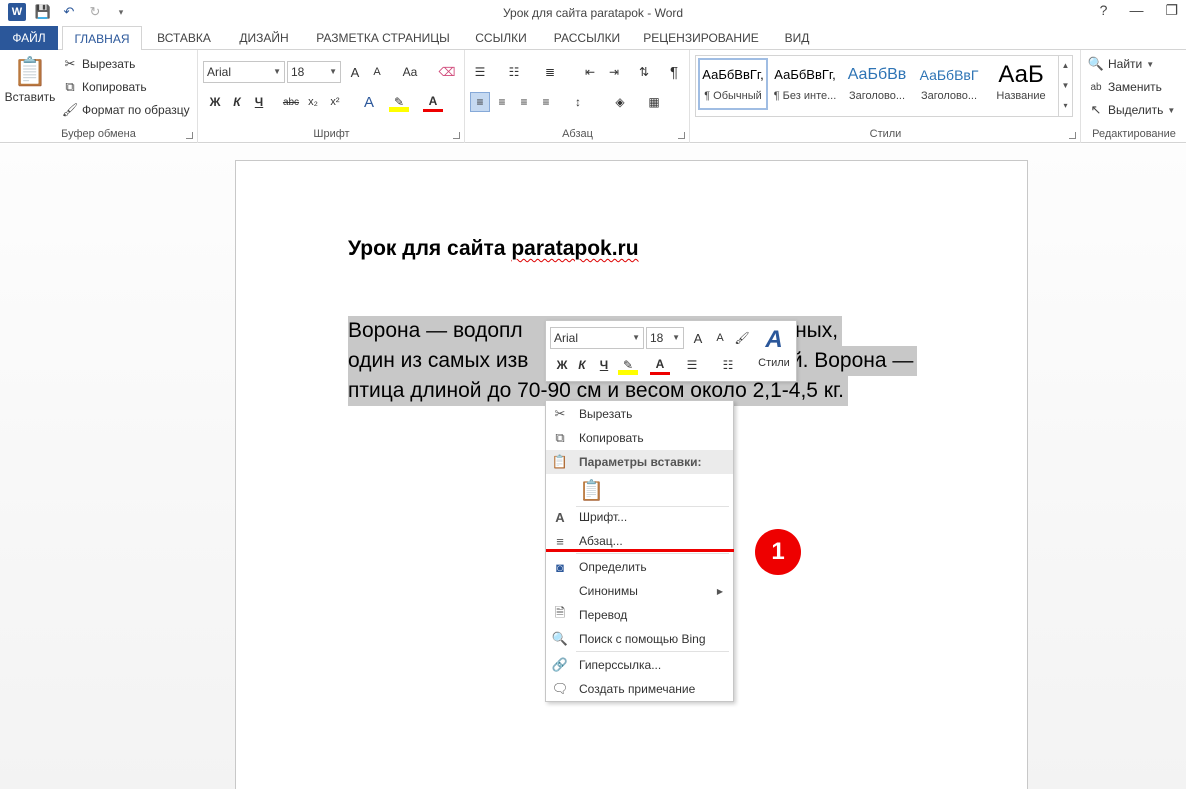 The height and width of the screenshot is (789, 1186). I want to click on styles-scroll: ▲ ▼ ▾, so click(1065, 86).